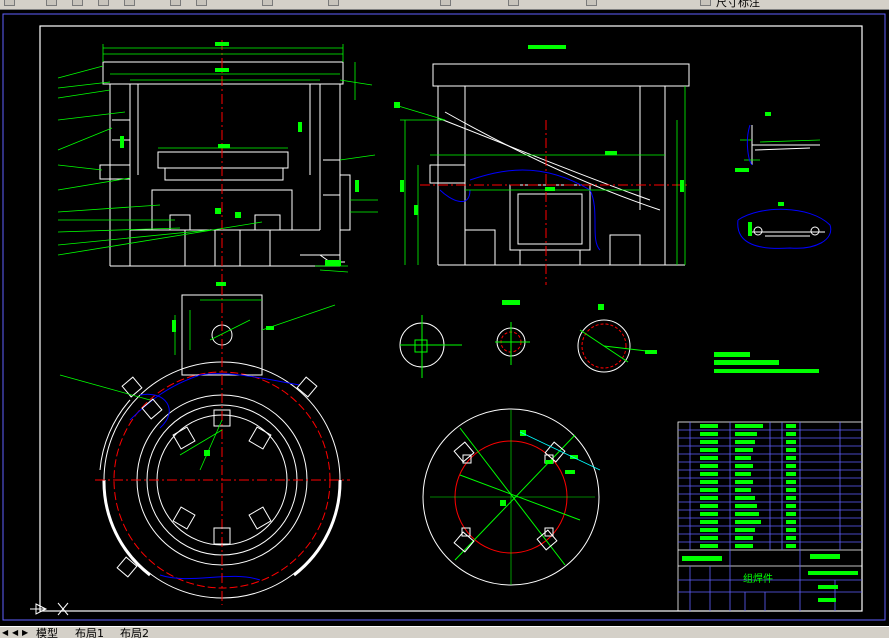 The width and height of the screenshot is (889, 638). I want to click on standard-toolbar: 尺寸标注, so click(444, 5).